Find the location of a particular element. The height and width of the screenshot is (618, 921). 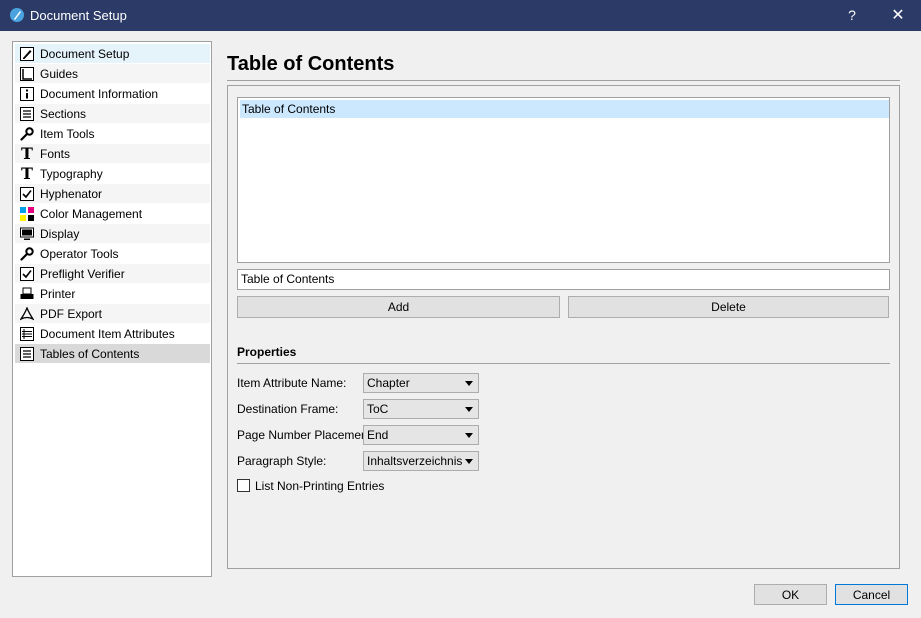

properties-heading: Properties is located at coordinates (267, 352).